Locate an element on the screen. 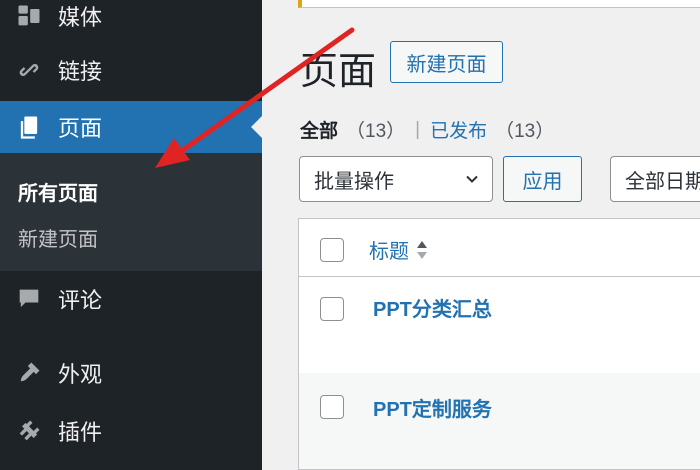 Image resolution: width=700 pixels, height=470 pixels. sidebar-item-label: 链接 is located at coordinates (80, 71).